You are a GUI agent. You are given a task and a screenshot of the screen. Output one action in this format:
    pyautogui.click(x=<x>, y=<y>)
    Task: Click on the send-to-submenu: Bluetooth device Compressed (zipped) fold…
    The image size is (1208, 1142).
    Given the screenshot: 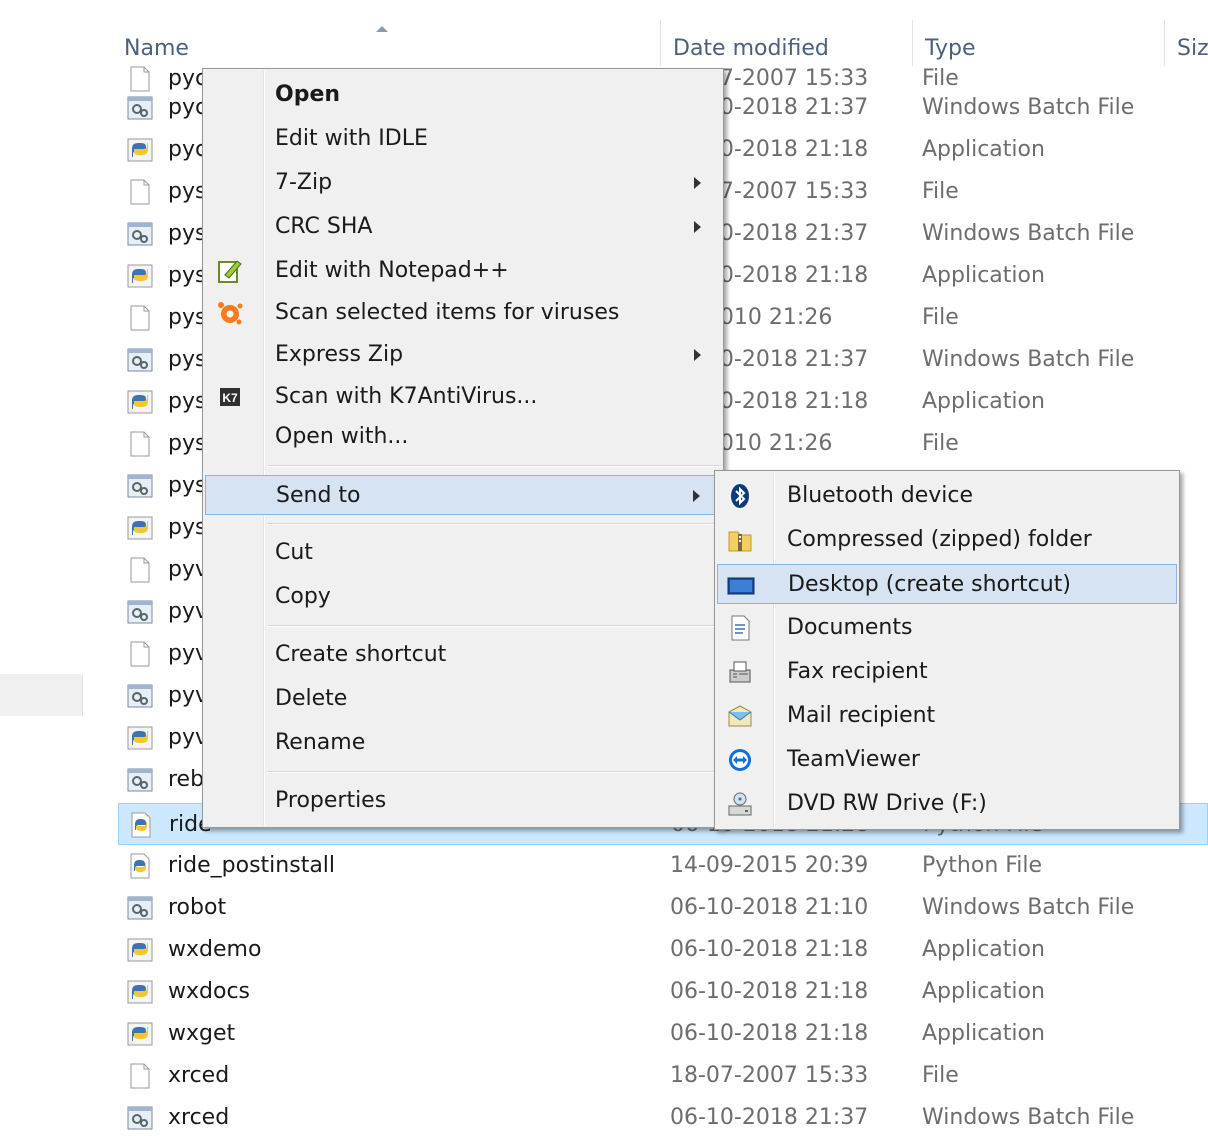 What is the action you would take?
    pyautogui.click(x=947, y=650)
    